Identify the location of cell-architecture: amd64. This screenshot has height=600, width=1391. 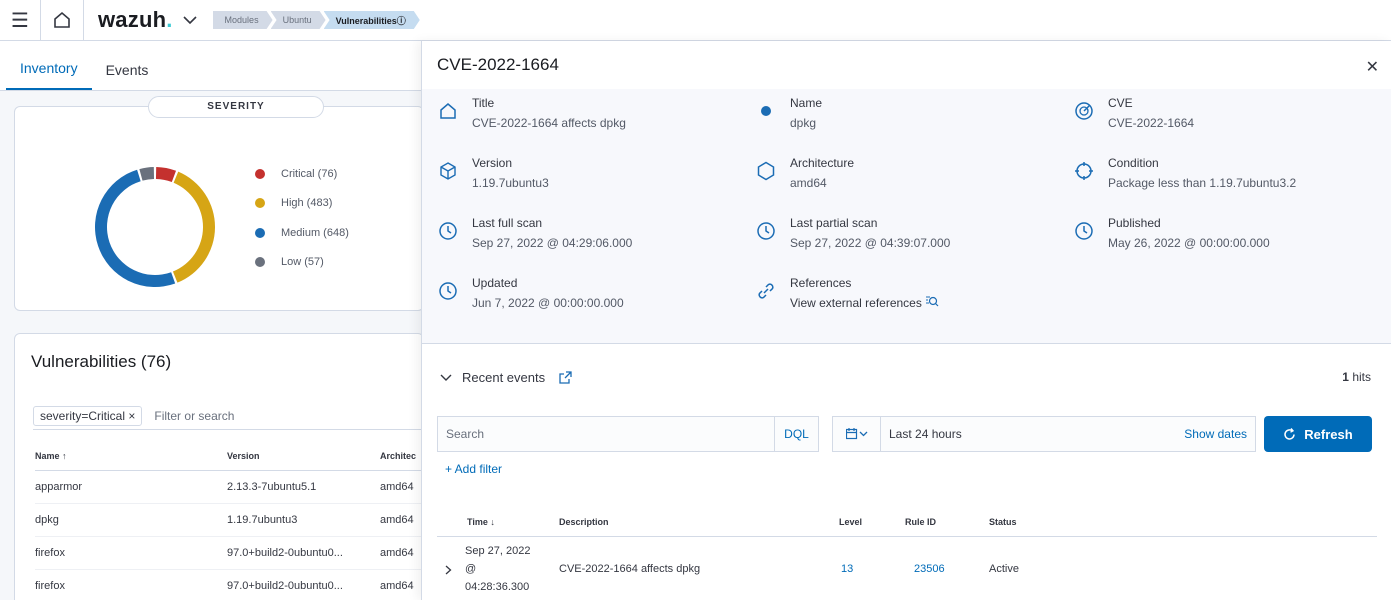
(401, 553).